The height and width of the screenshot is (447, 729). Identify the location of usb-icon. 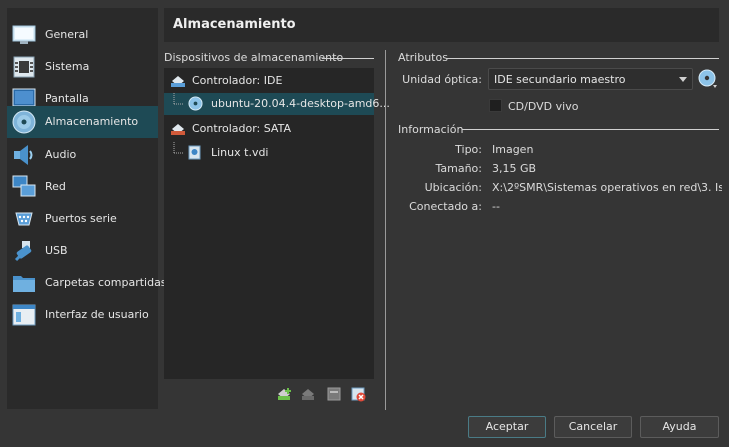
(23, 251).